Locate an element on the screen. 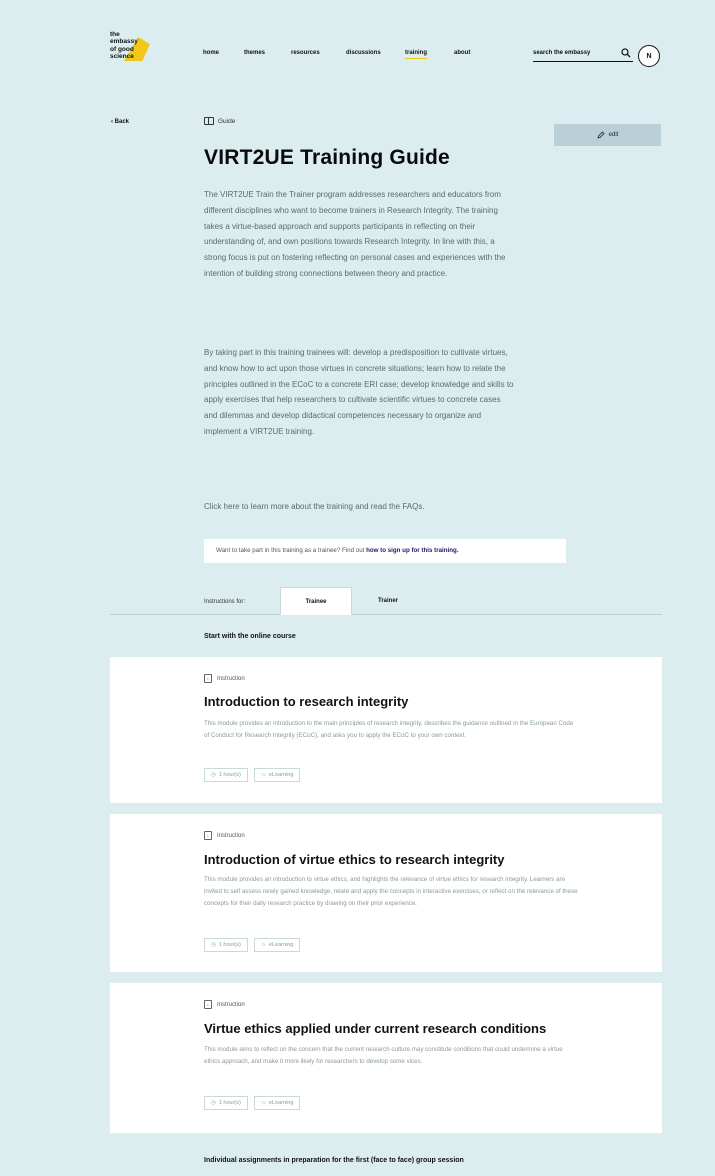 The width and height of the screenshot is (715, 1176). instructions-tabs: Instructions for: Trainee Trainer is located at coordinates (386, 601).